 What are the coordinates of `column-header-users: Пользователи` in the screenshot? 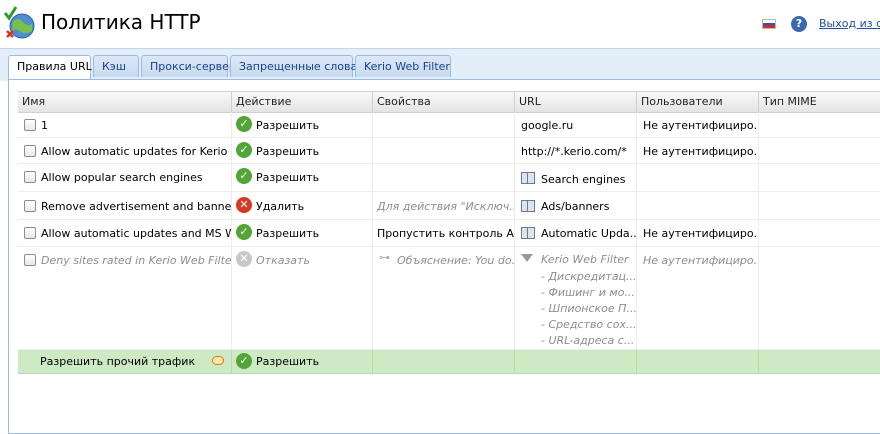 It's located at (698, 102).